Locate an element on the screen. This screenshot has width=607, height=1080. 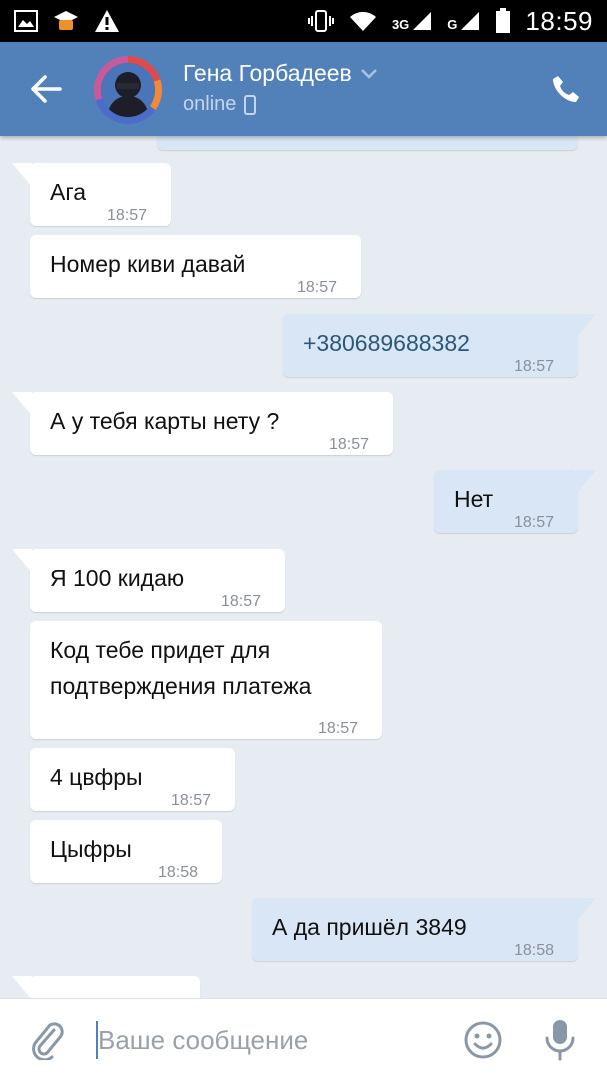
message-text-line2: подтверждения платежа is located at coordinates (181, 686).